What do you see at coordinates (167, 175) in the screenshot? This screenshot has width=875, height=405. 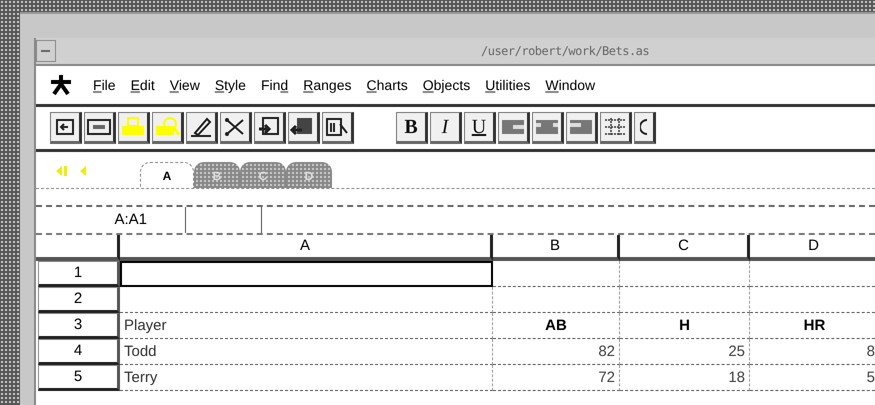 I see `sheet-tab: A` at bounding box center [167, 175].